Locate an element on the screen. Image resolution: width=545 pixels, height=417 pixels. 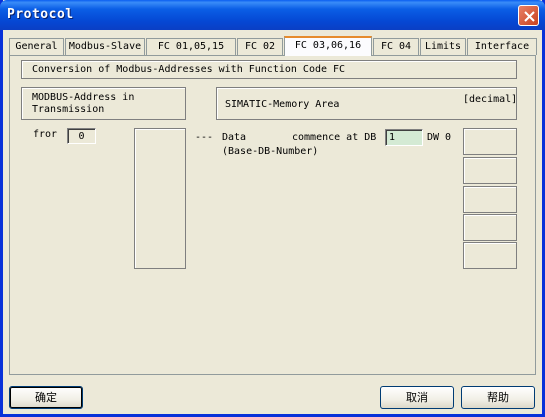
modbus-address-header: MODBUS-Address in Transmission is located at coordinates (103, 103).